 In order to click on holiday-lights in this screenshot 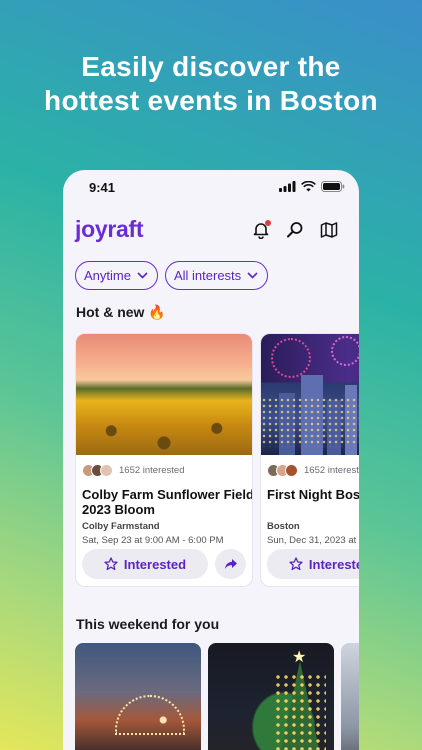, I will do `click(150, 715)`.